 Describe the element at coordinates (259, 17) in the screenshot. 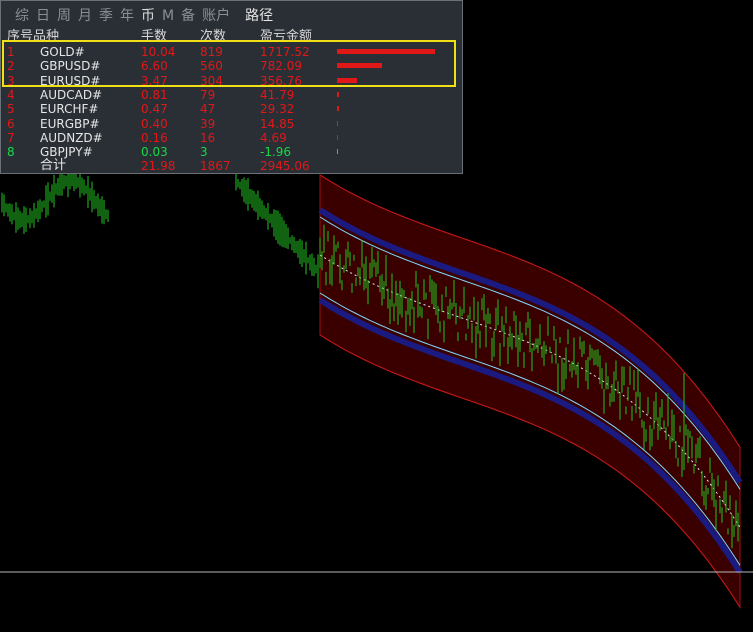

I see `tab-path: 路径` at that location.